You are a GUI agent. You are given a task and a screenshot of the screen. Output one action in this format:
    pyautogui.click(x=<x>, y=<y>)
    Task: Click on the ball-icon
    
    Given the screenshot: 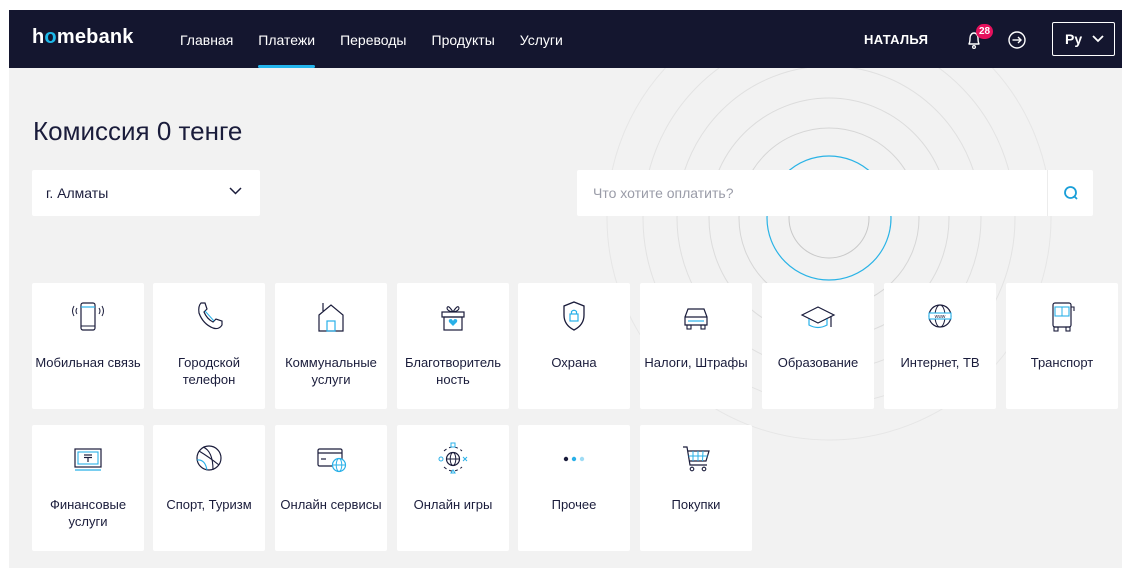 What is the action you would take?
    pyautogui.click(x=209, y=458)
    